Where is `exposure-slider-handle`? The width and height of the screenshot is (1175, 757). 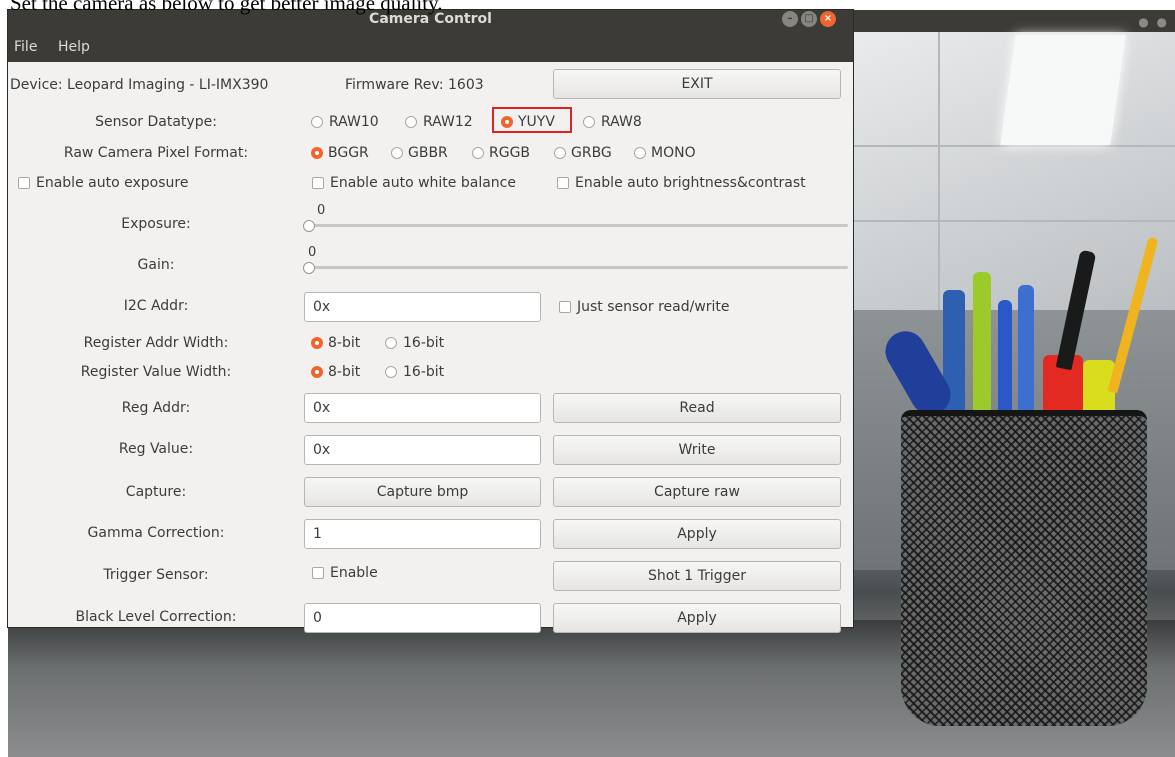 exposure-slider-handle is located at coordinates (309, 226).